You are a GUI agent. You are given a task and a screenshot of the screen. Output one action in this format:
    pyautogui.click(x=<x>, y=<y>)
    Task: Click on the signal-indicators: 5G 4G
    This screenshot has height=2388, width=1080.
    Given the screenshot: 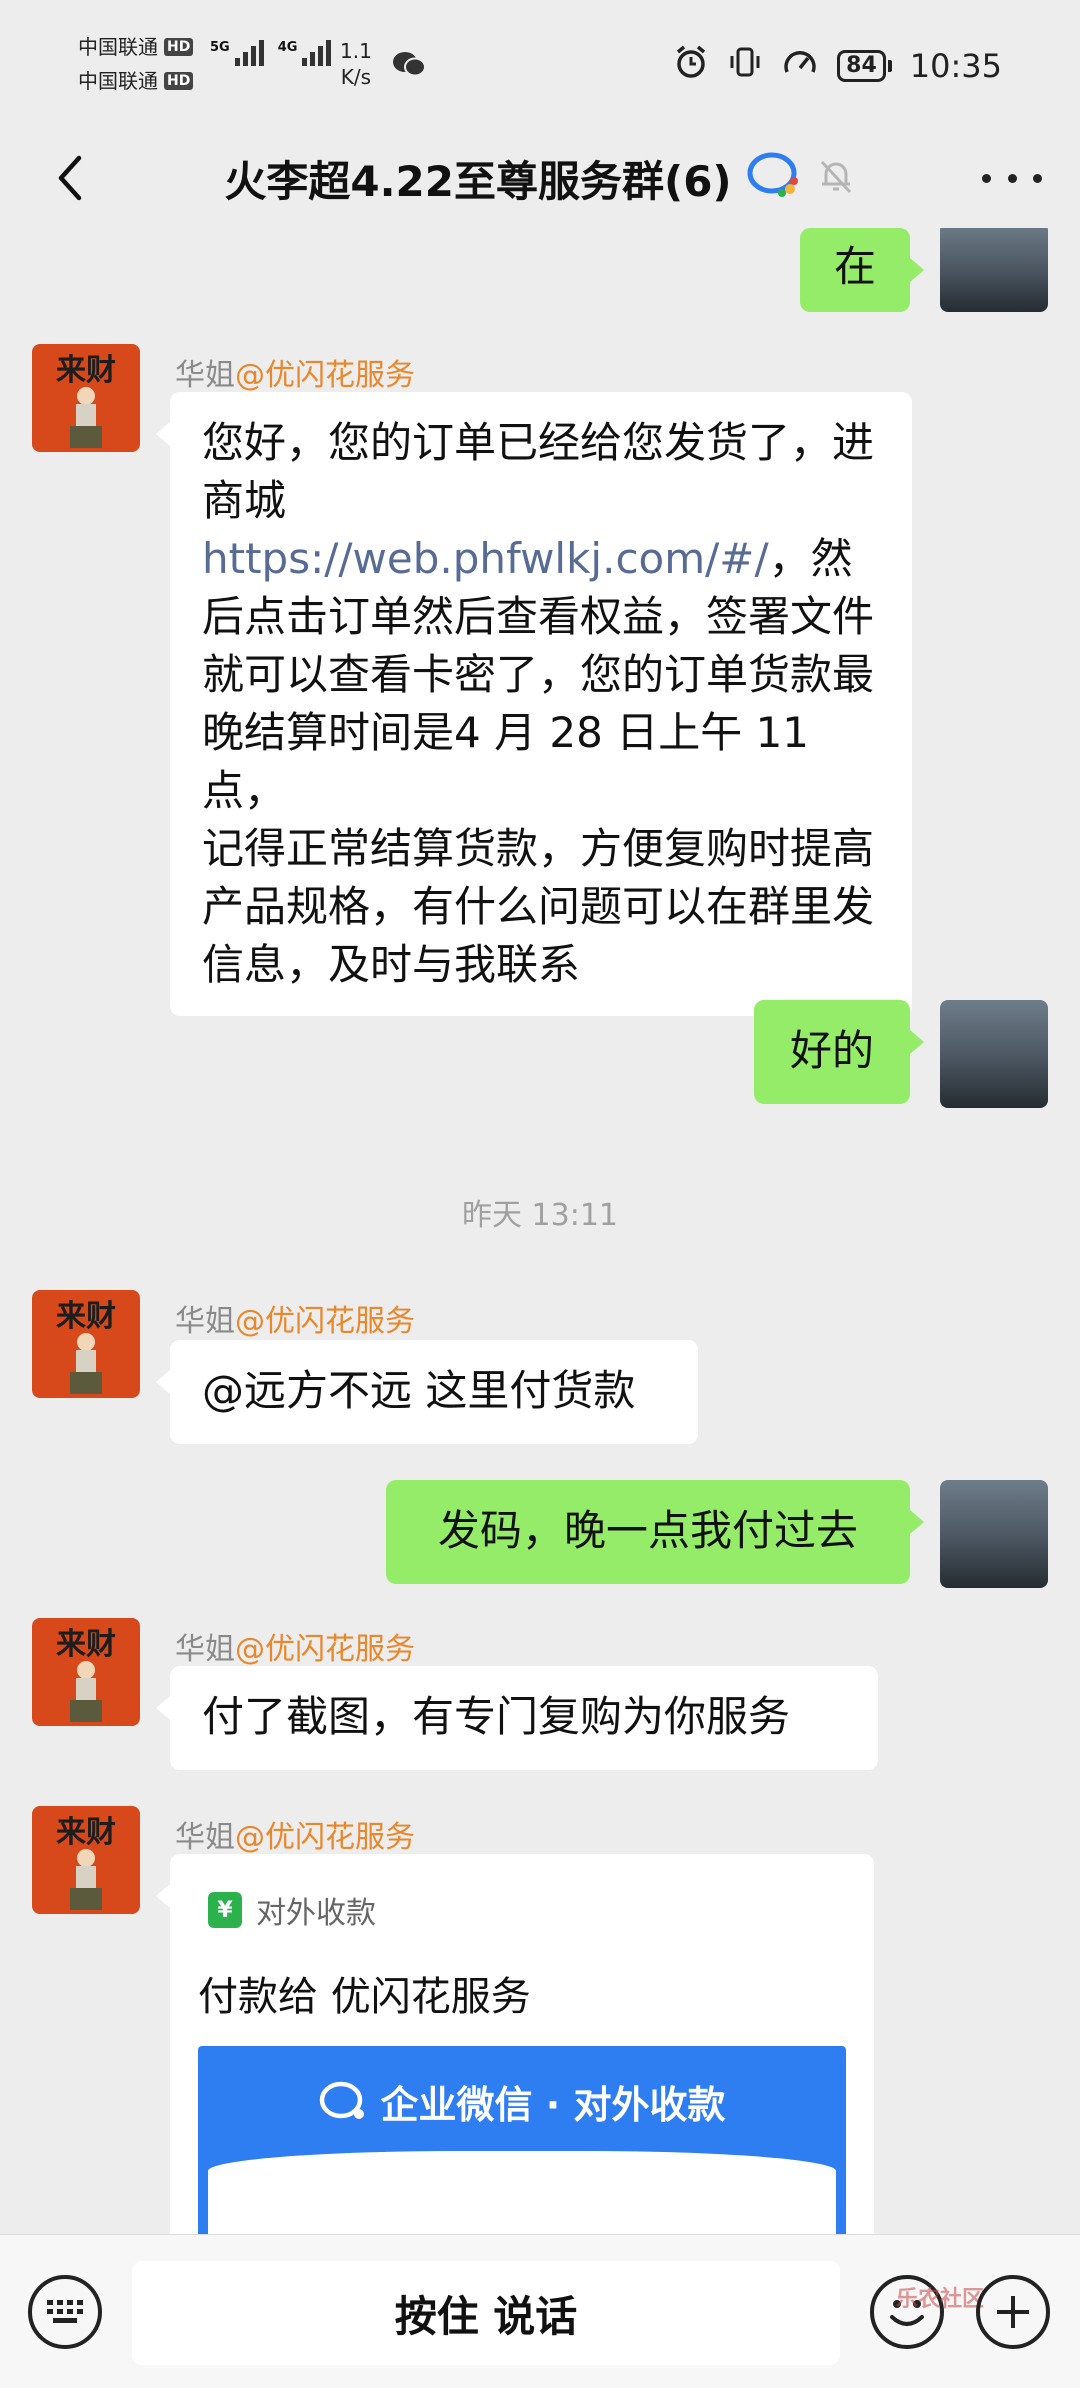 What is the action you would take?
    pyautogui.click(x=271, y=53)
    